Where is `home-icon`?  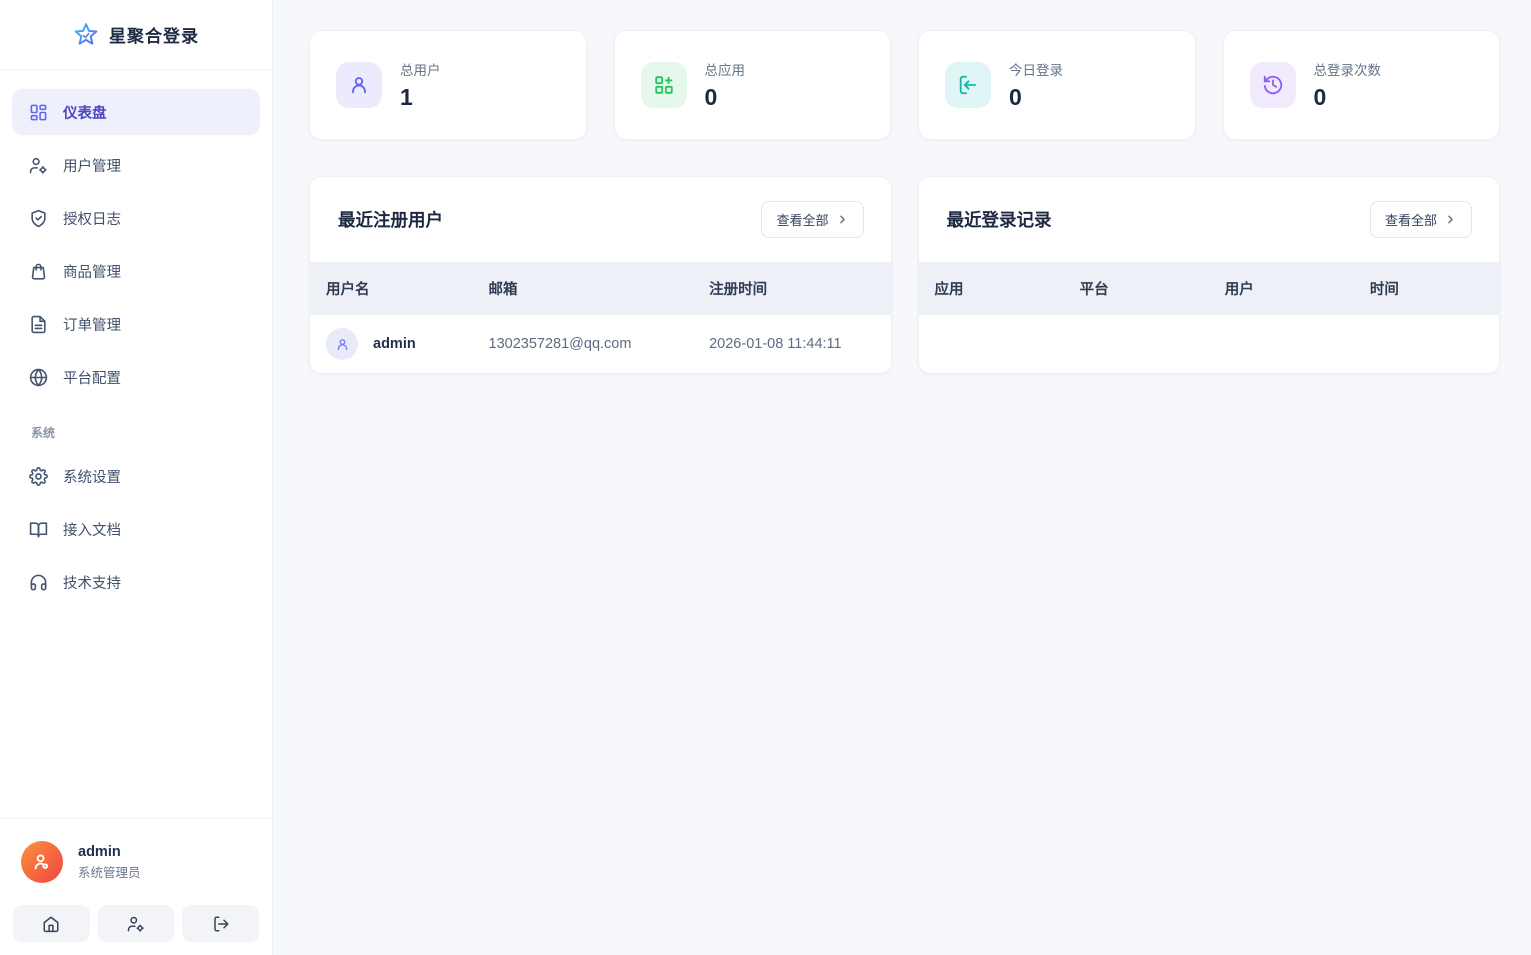
home-icon is located at coordinates (51, 924).